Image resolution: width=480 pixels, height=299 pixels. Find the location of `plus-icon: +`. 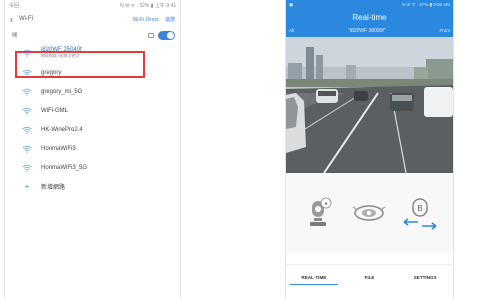

plus-icon: + is located at coordinates (27, 186).